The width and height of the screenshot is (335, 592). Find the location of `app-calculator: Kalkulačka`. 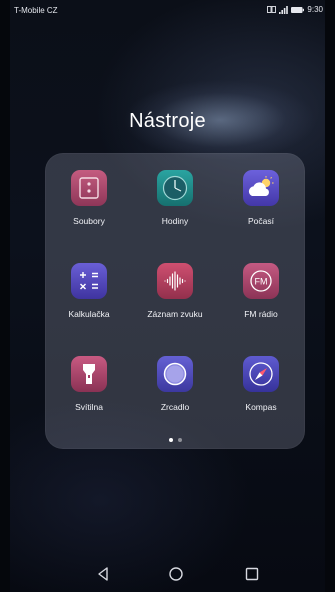

app-calculator: Kalkulačka is located at coordinates (89, 303).